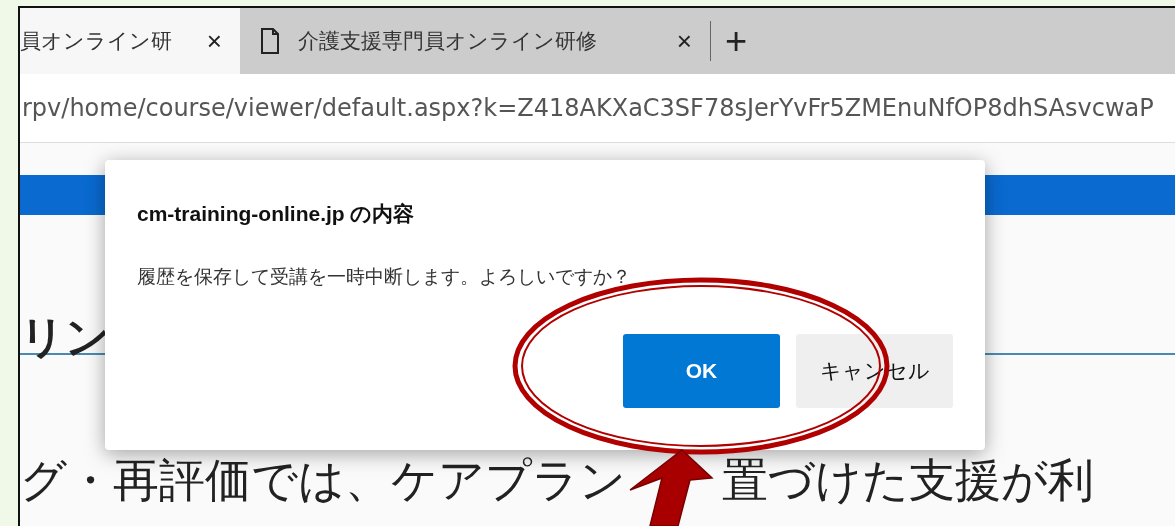  What do you see at coordinates (729, 41) in the screenshot?
I see `new-tab-button: +` at bounding box center [729, 41].